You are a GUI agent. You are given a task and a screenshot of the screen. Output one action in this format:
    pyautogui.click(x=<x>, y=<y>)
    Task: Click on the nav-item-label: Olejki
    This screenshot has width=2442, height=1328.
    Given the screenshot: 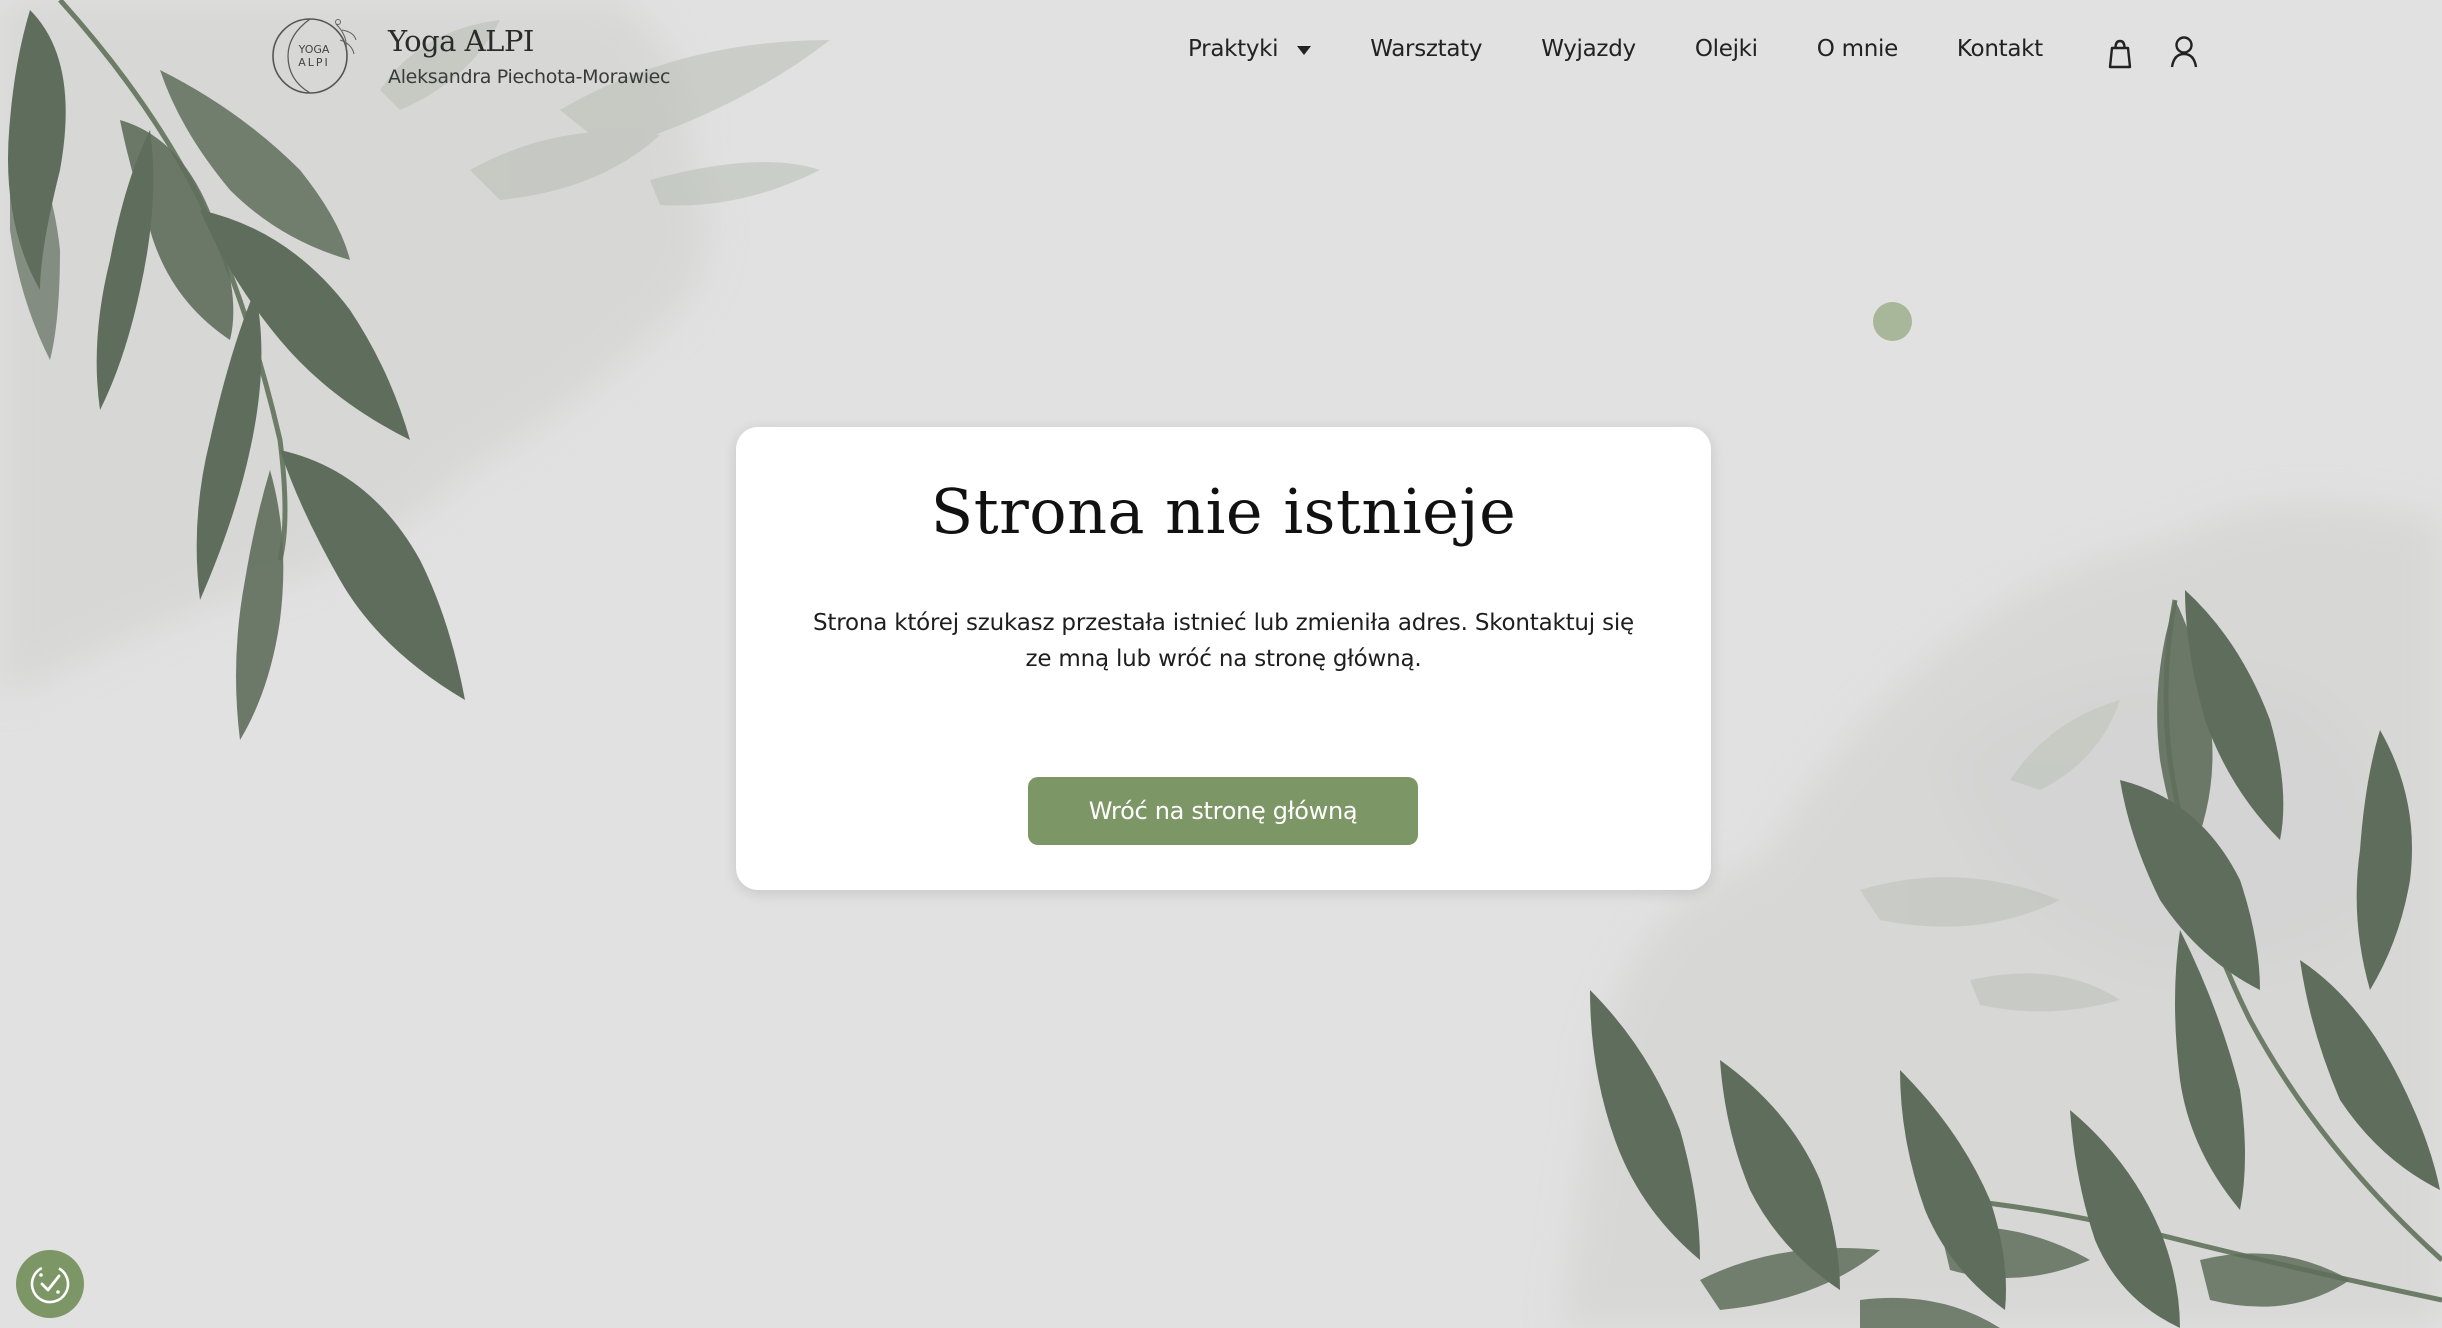 What is the action you would take?
    pyautogui.click(x=1726, y=49)
    